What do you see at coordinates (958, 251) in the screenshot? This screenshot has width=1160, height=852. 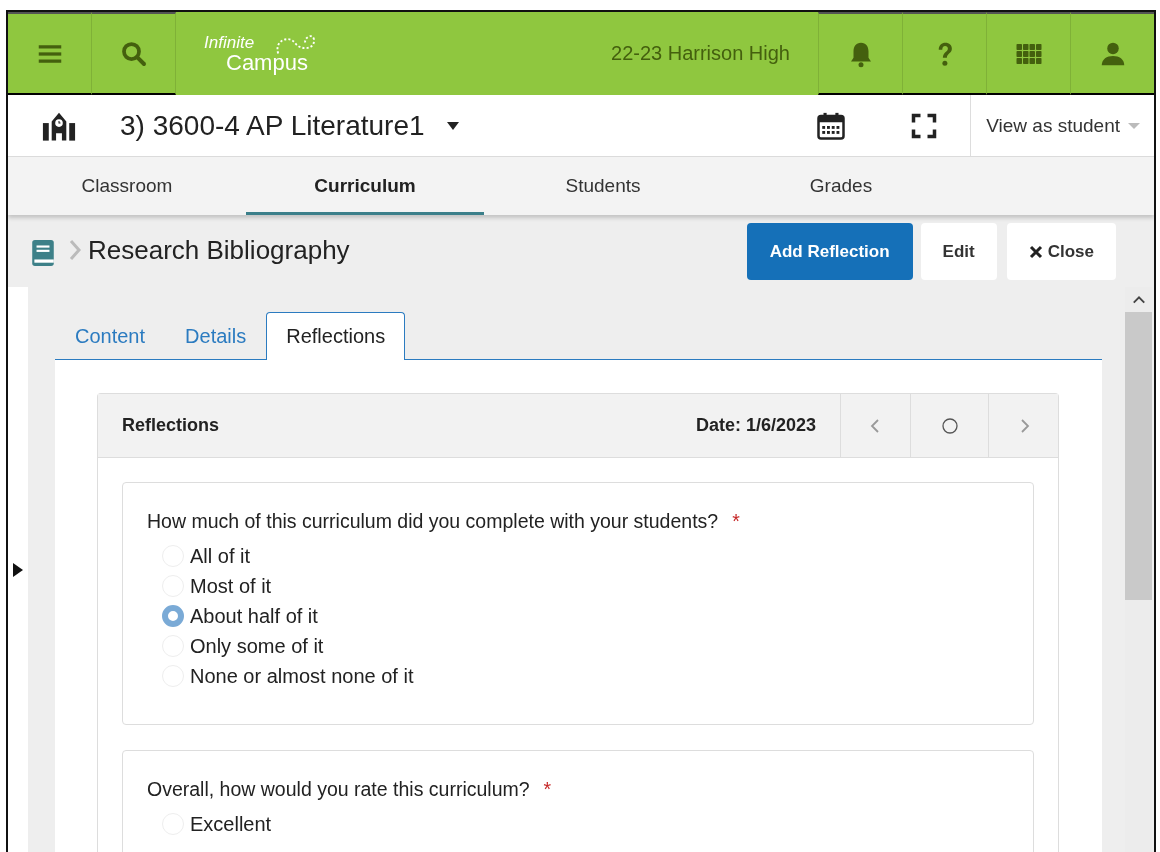 I see `edit-button: Edit` at bounding box center [958, 251].